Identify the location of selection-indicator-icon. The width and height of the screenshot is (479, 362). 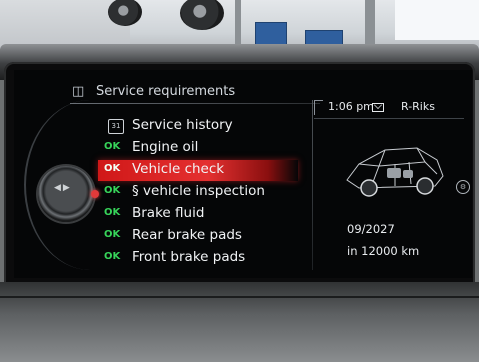
(95, 194).